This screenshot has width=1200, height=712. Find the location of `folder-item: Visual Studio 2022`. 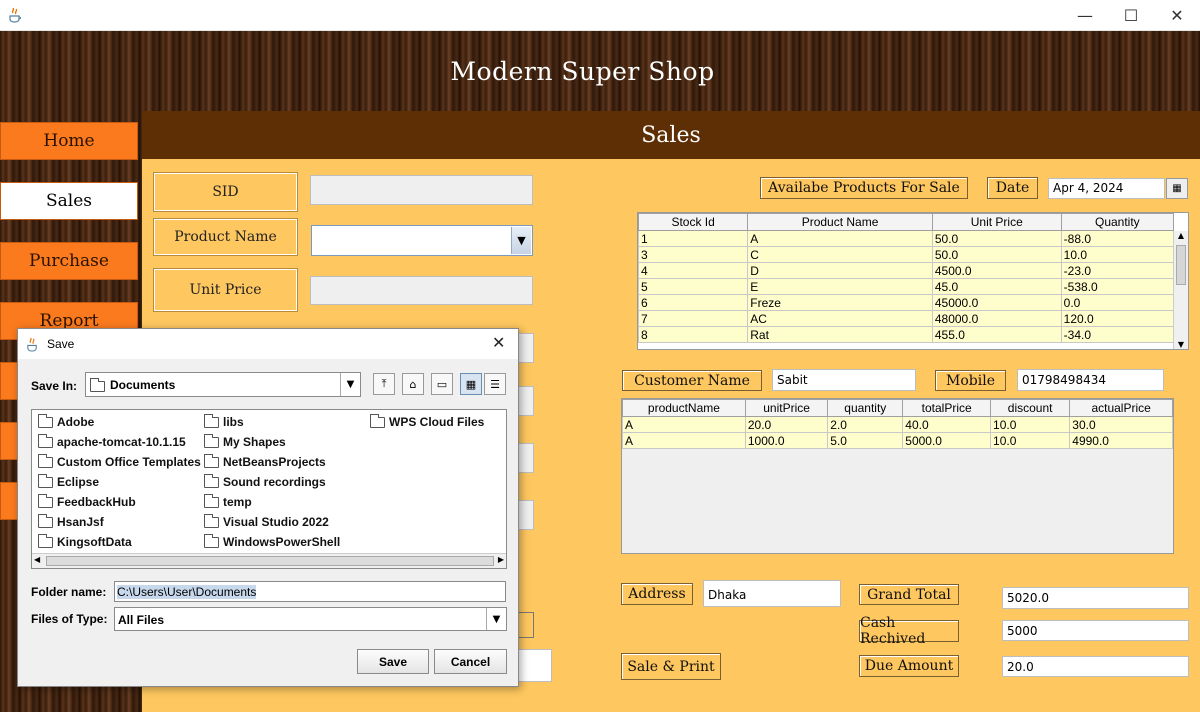

folder-item: Visual Studio 2022 is located at coordinates (266, 522).